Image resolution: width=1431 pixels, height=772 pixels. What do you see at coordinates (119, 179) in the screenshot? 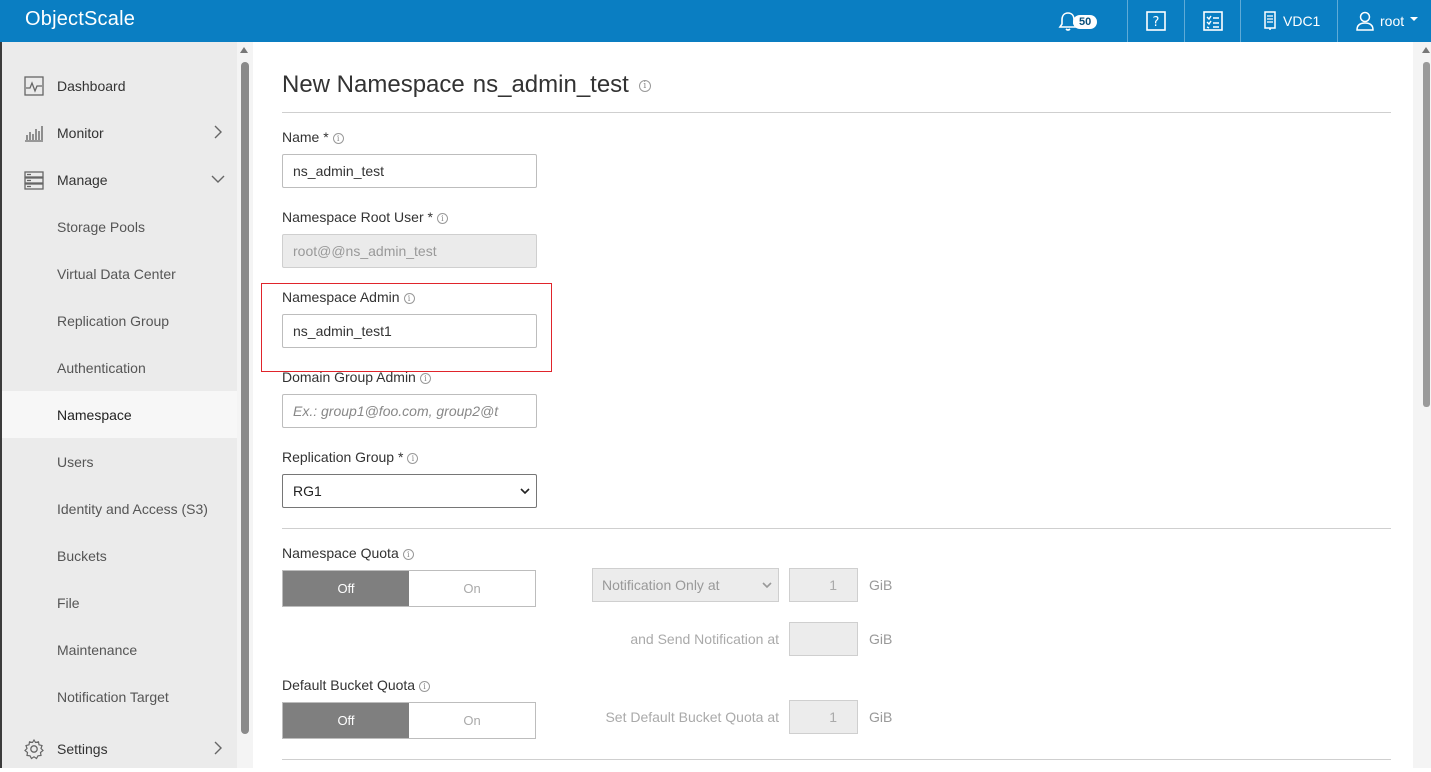
I see `sidebar-item-manage: Manage` at bounding box center [119, 179].